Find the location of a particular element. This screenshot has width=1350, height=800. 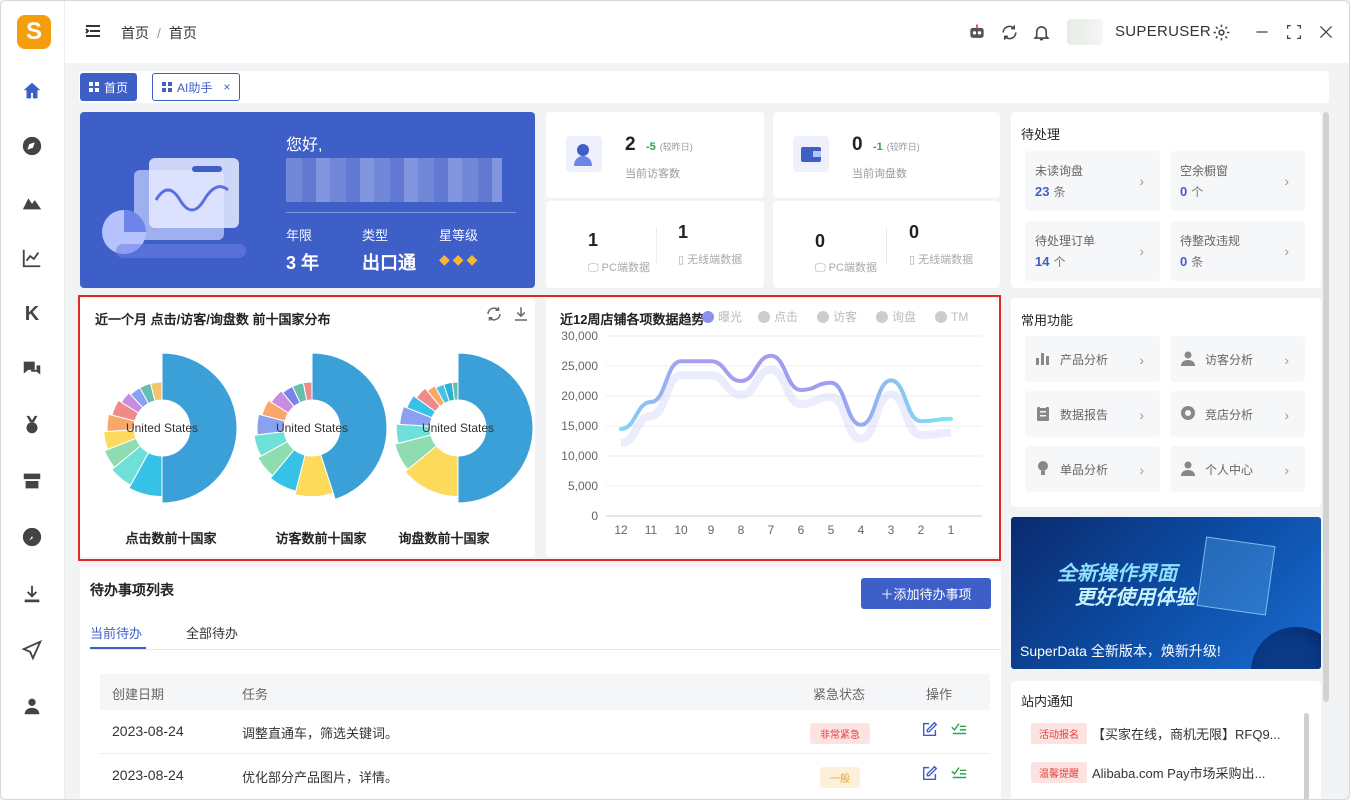

row1-status-badge: 非常紧急 is located at coordinates (840, 733).